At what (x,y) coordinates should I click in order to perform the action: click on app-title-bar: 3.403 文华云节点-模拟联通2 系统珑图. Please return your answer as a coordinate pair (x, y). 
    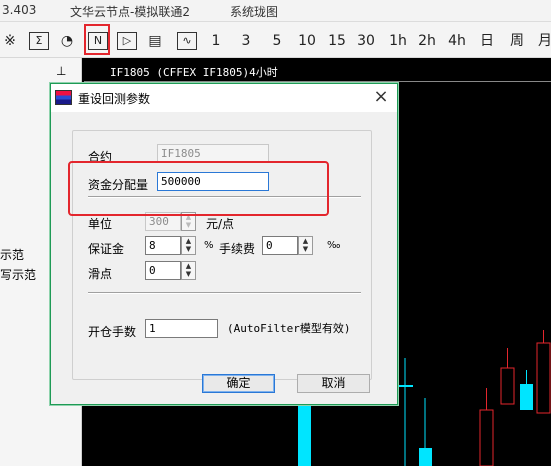
    Looking at the image, I should click on (275, 11).